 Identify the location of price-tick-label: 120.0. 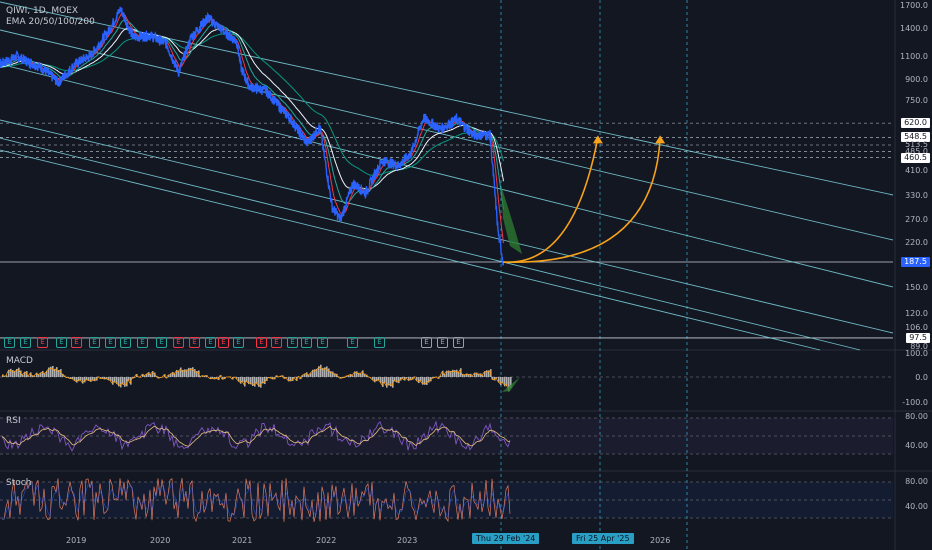
(916, 313).